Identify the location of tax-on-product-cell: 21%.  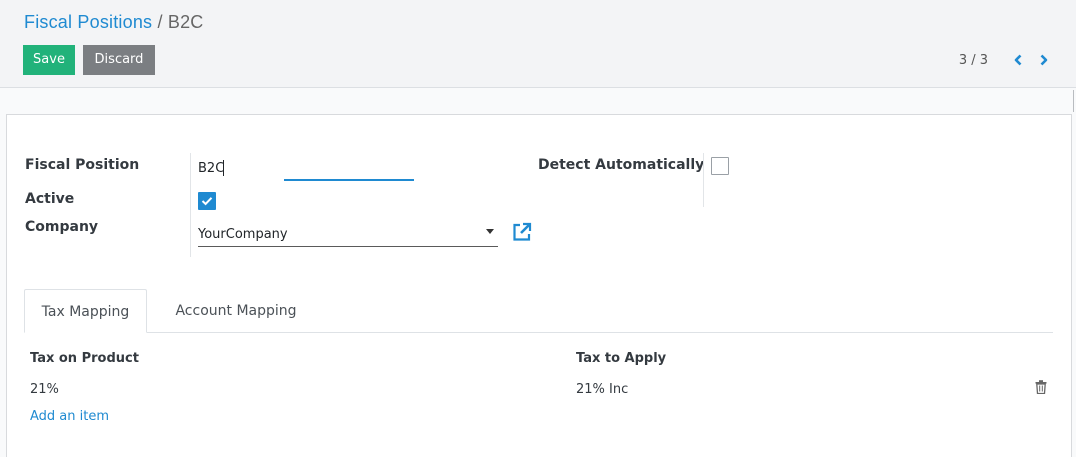
(44, 389).